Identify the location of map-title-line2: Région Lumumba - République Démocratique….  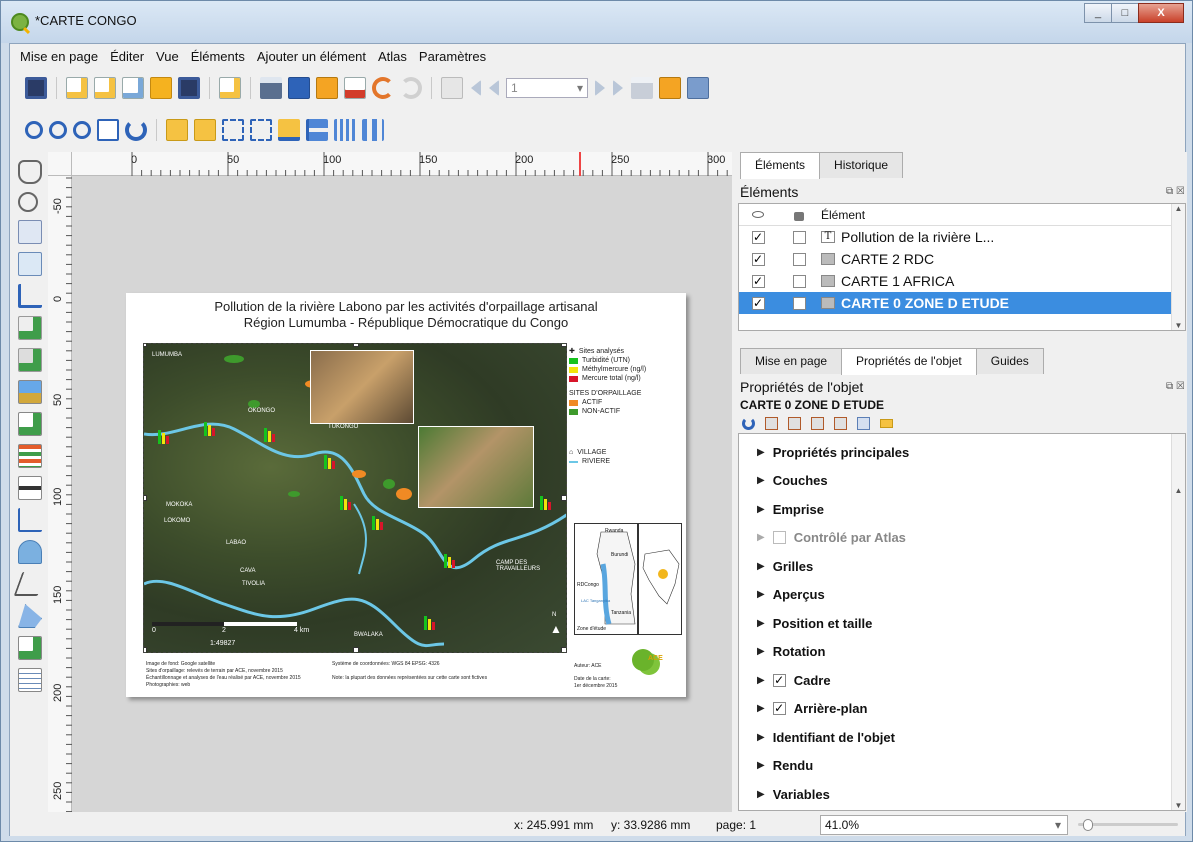
(406, 322).